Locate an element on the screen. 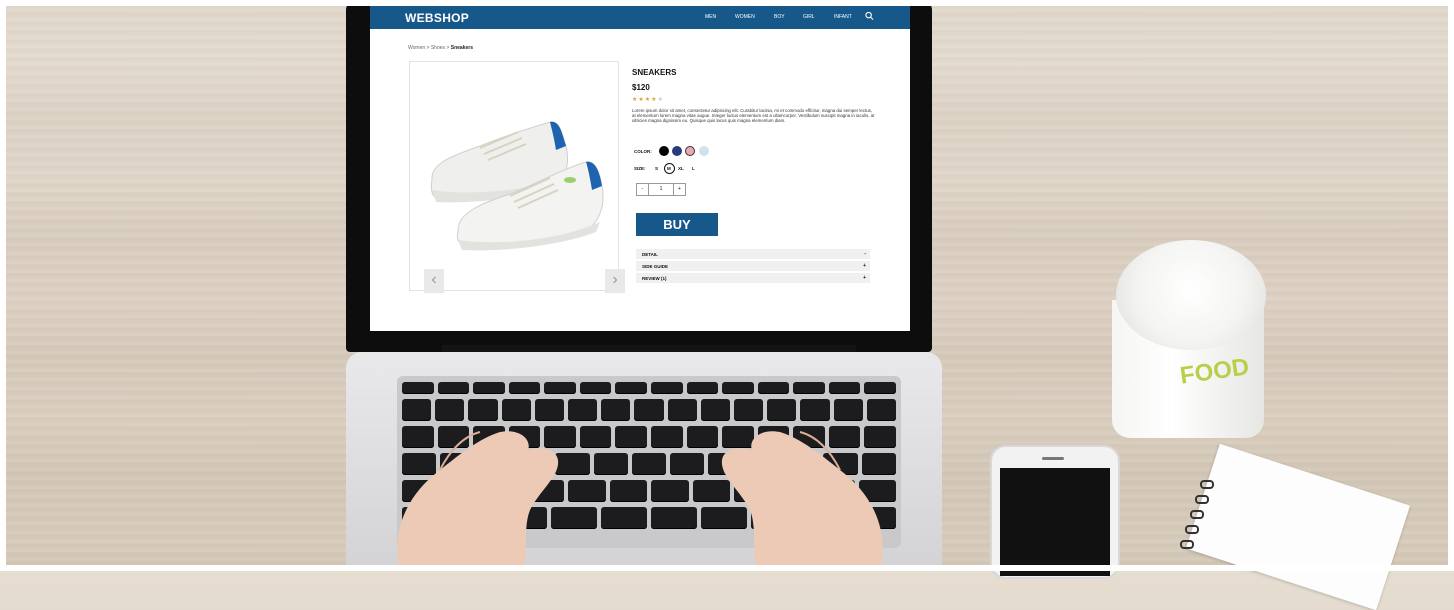 Image resolution: width=1454 pixels, height=610 pixels. product-image-frame: ‹ › is located at coordinates (517, 177).